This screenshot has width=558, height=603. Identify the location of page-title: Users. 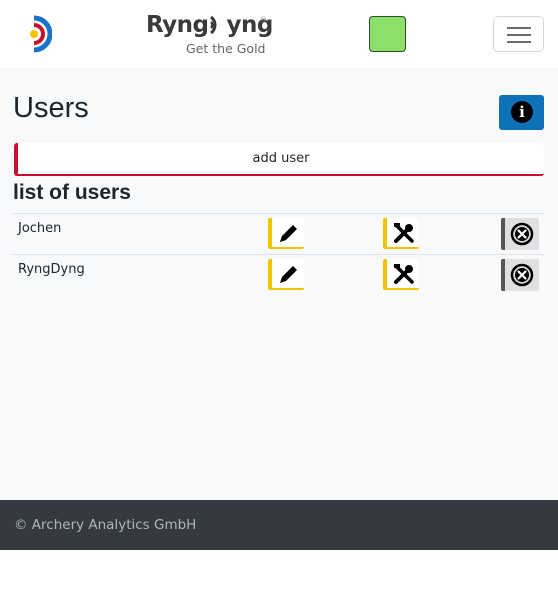
(51, 108).